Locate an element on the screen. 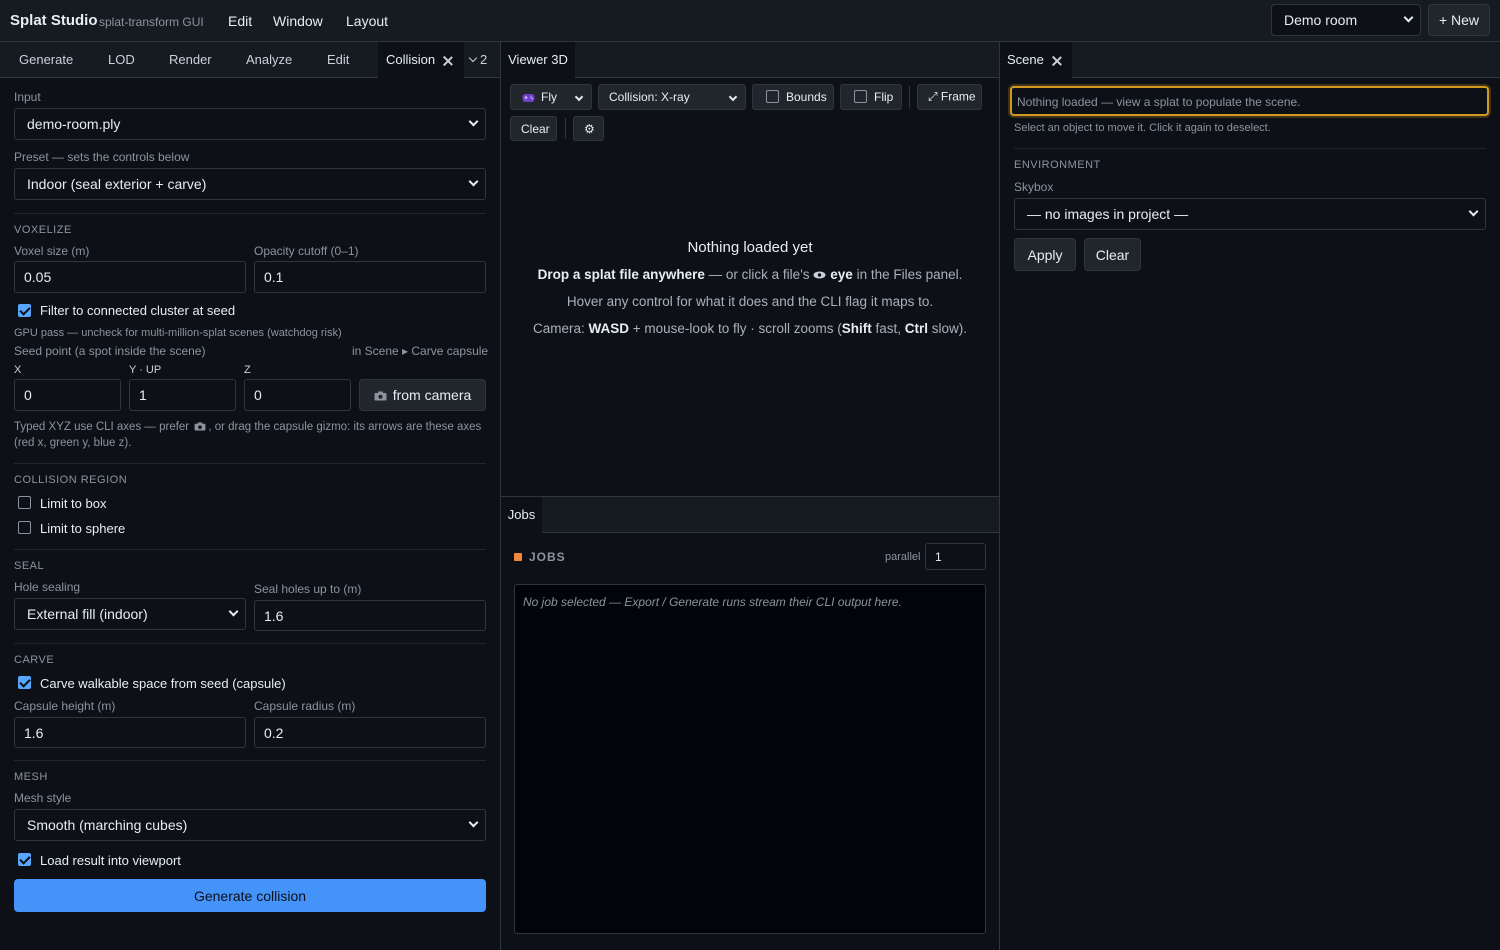  divider is located at coordinates (250, 643).